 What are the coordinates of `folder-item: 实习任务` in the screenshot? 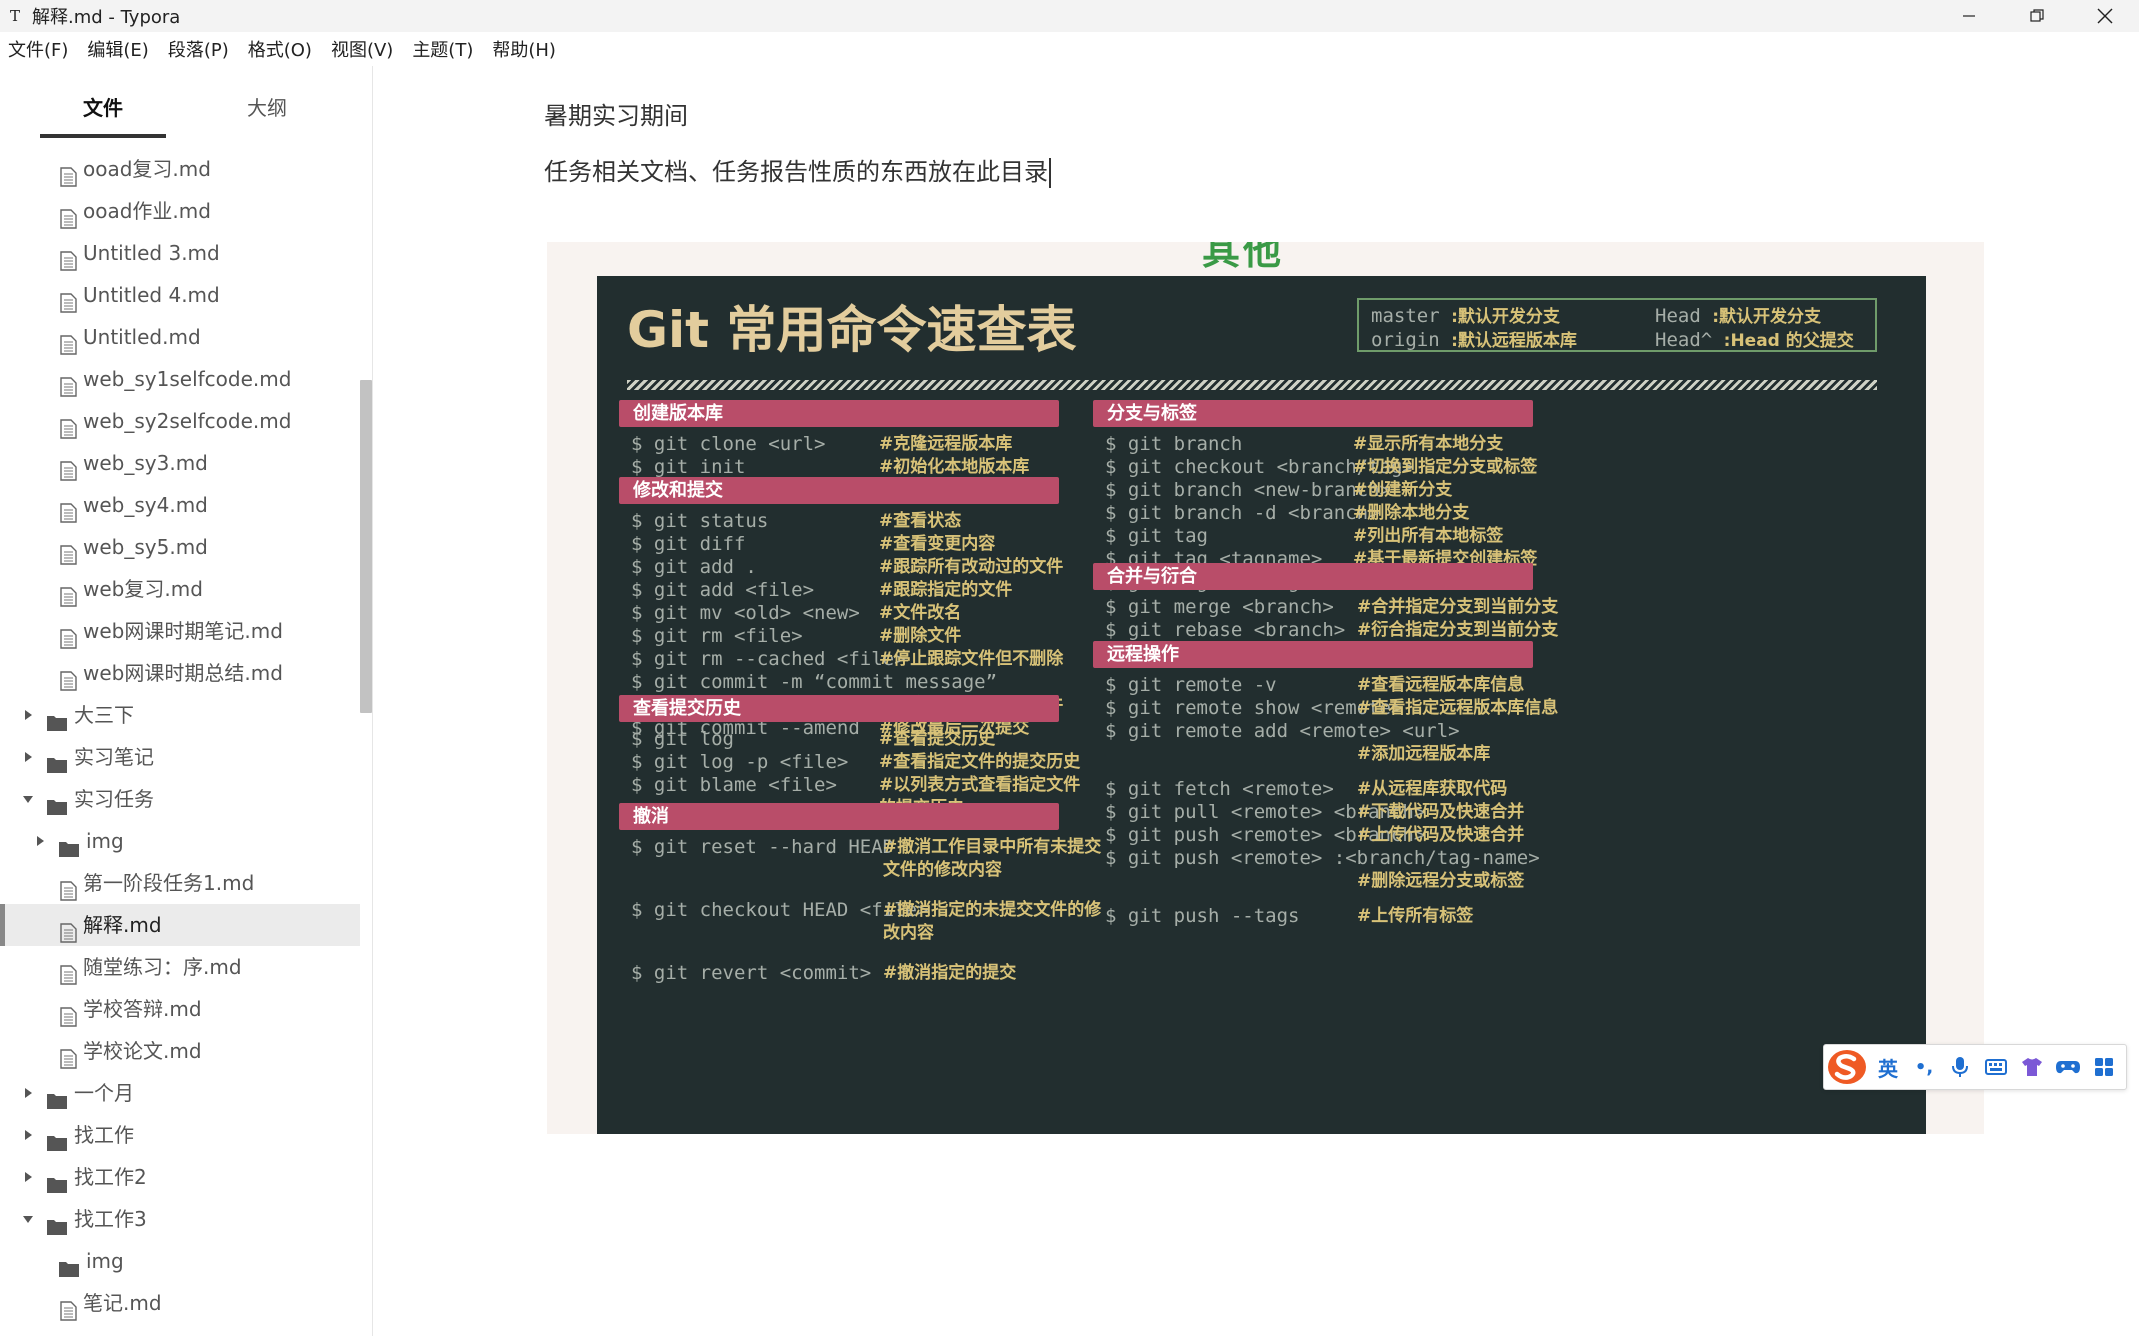 It's located at (180, 799).